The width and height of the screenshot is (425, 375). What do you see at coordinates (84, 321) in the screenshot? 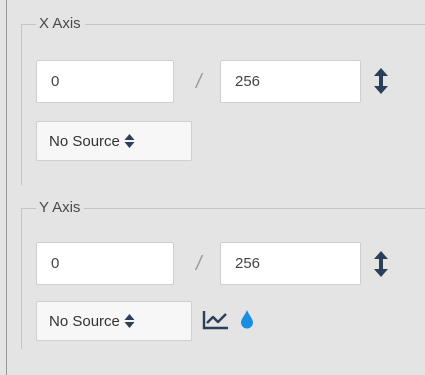
I see `y-axis-source-label: No Source` at bounding box center [84, 321].